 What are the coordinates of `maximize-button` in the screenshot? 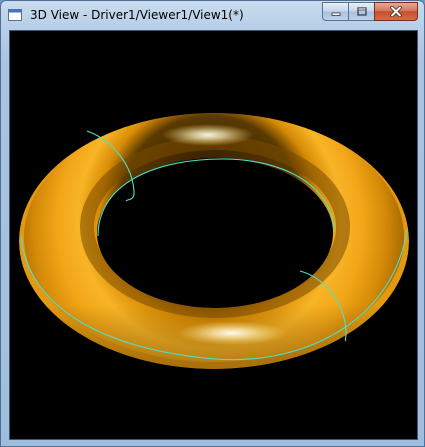 It's located at (361, 11).